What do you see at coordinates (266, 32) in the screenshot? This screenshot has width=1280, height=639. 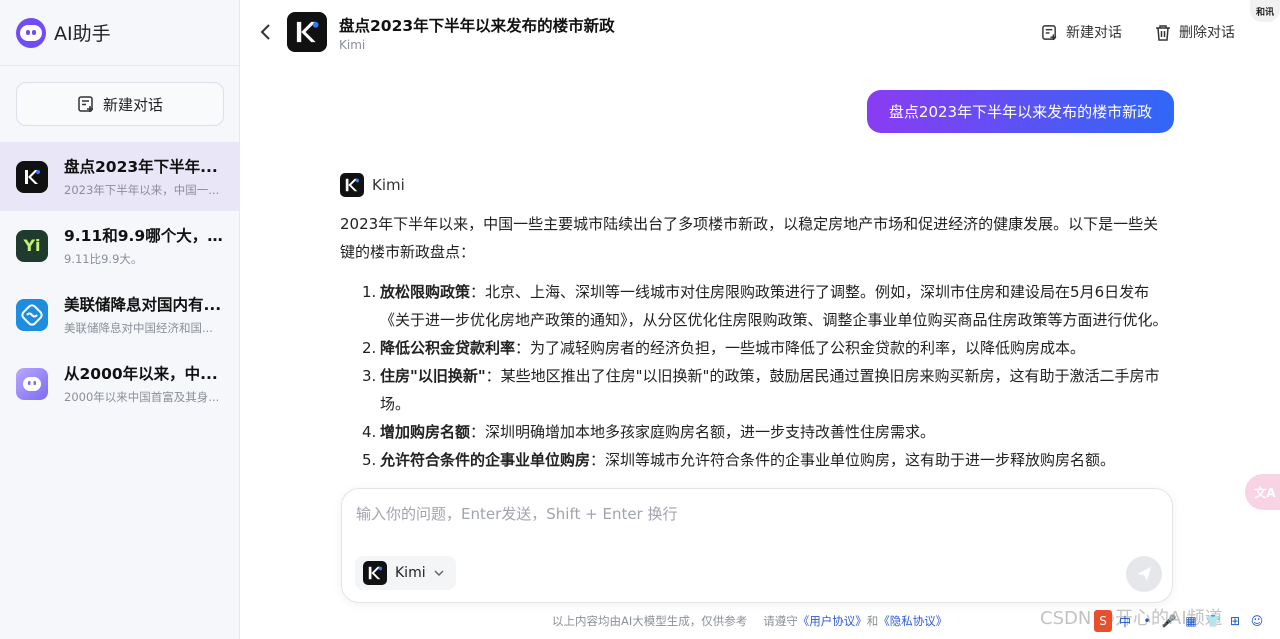 I see `back-arrow-icon` at bounding box center [266, 32].